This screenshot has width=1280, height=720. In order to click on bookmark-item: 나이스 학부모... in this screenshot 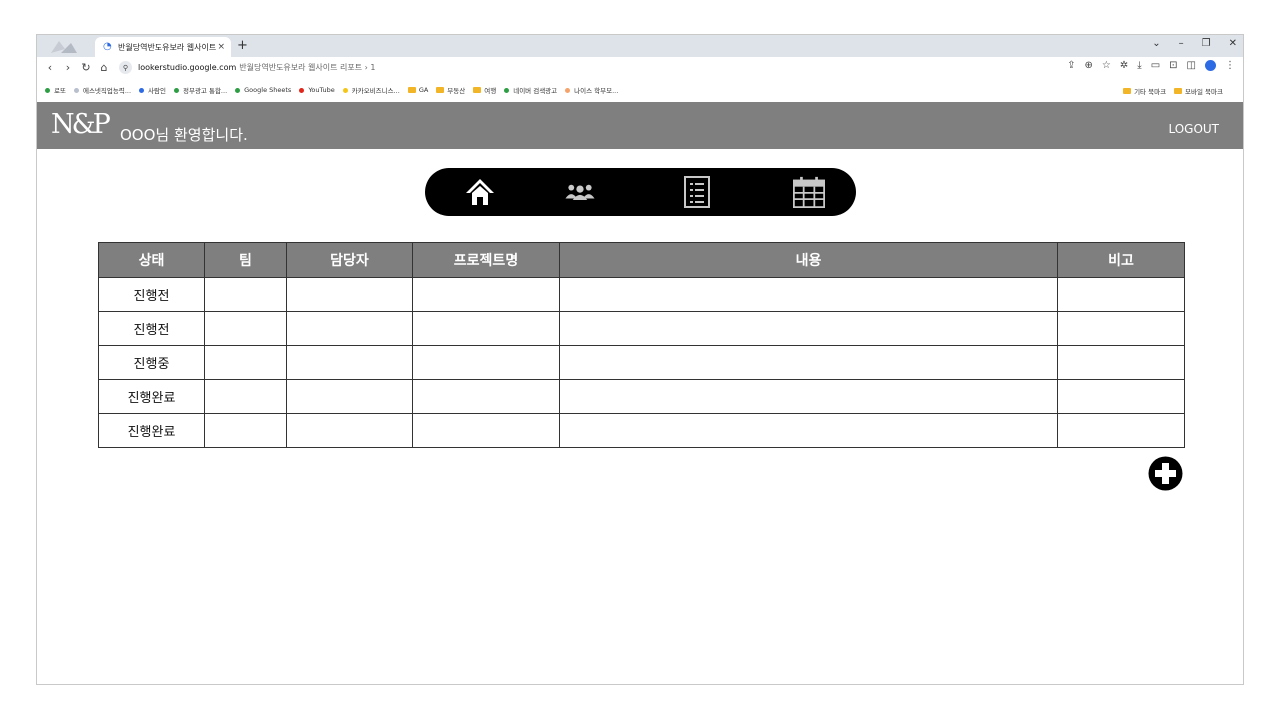, I will do `click(591, 90)`.